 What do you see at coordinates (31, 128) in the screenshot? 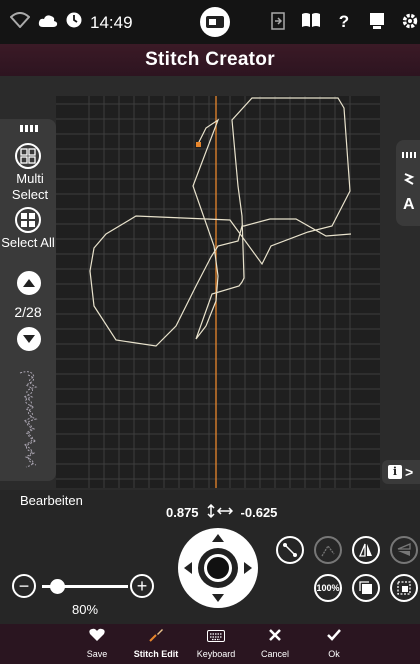
I see `panel-grip-icon` at bounding box center [31, 128].